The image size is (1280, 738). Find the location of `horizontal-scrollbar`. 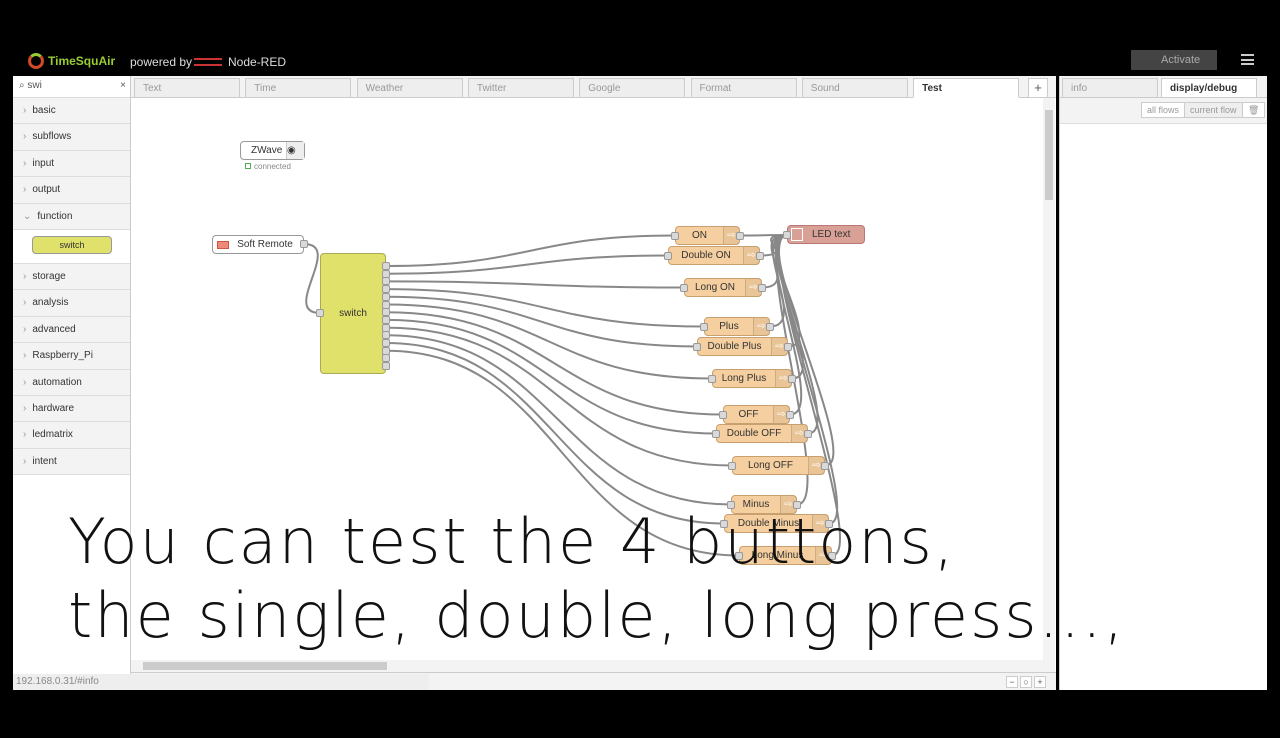

horizontal-scrollbar is located at coordinates (587, 666).